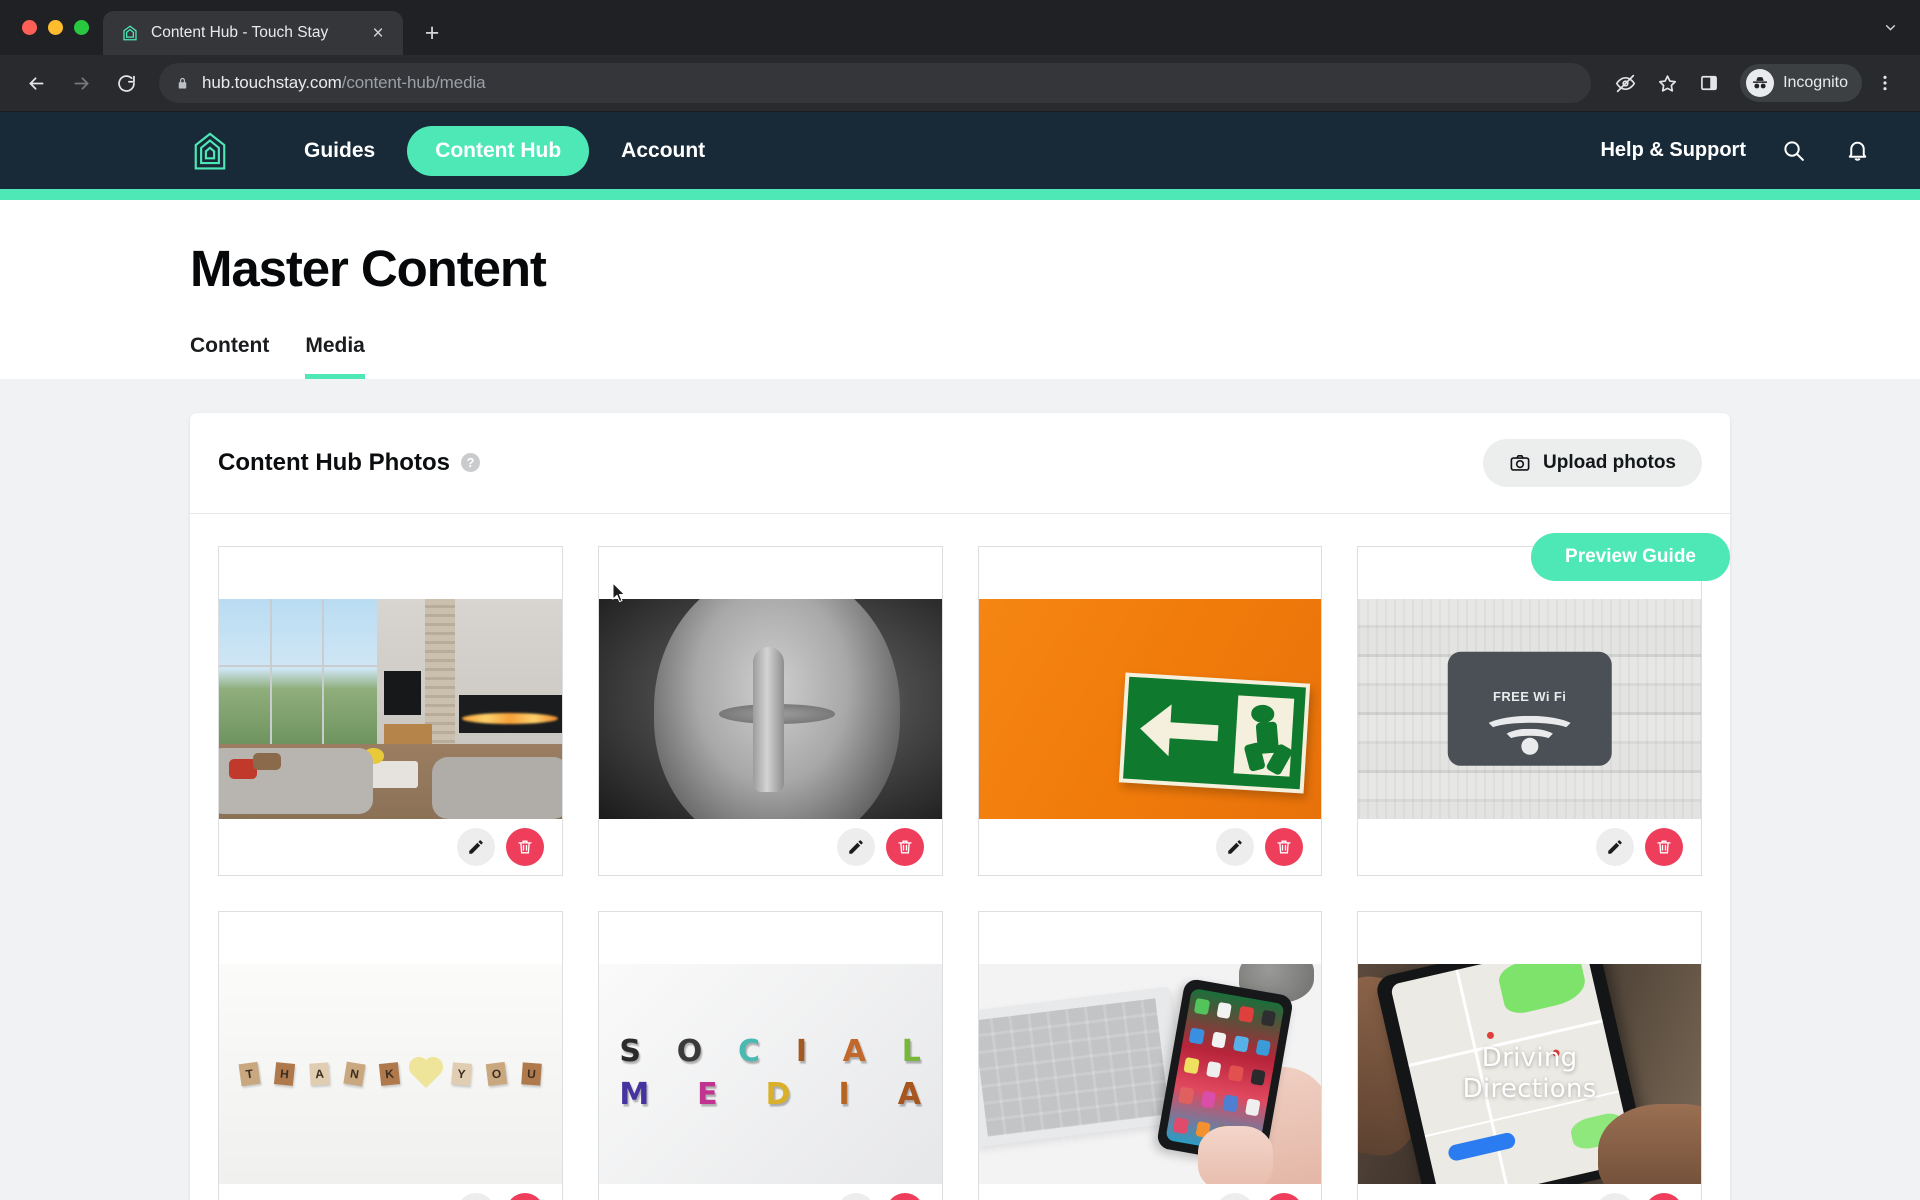 This screenshot has height=1200, width=1920. What do you see at coordinates (272, 82) in the screenshot?
I see `url-host: hub.touchstay.com` at bounding box center [272, 82].